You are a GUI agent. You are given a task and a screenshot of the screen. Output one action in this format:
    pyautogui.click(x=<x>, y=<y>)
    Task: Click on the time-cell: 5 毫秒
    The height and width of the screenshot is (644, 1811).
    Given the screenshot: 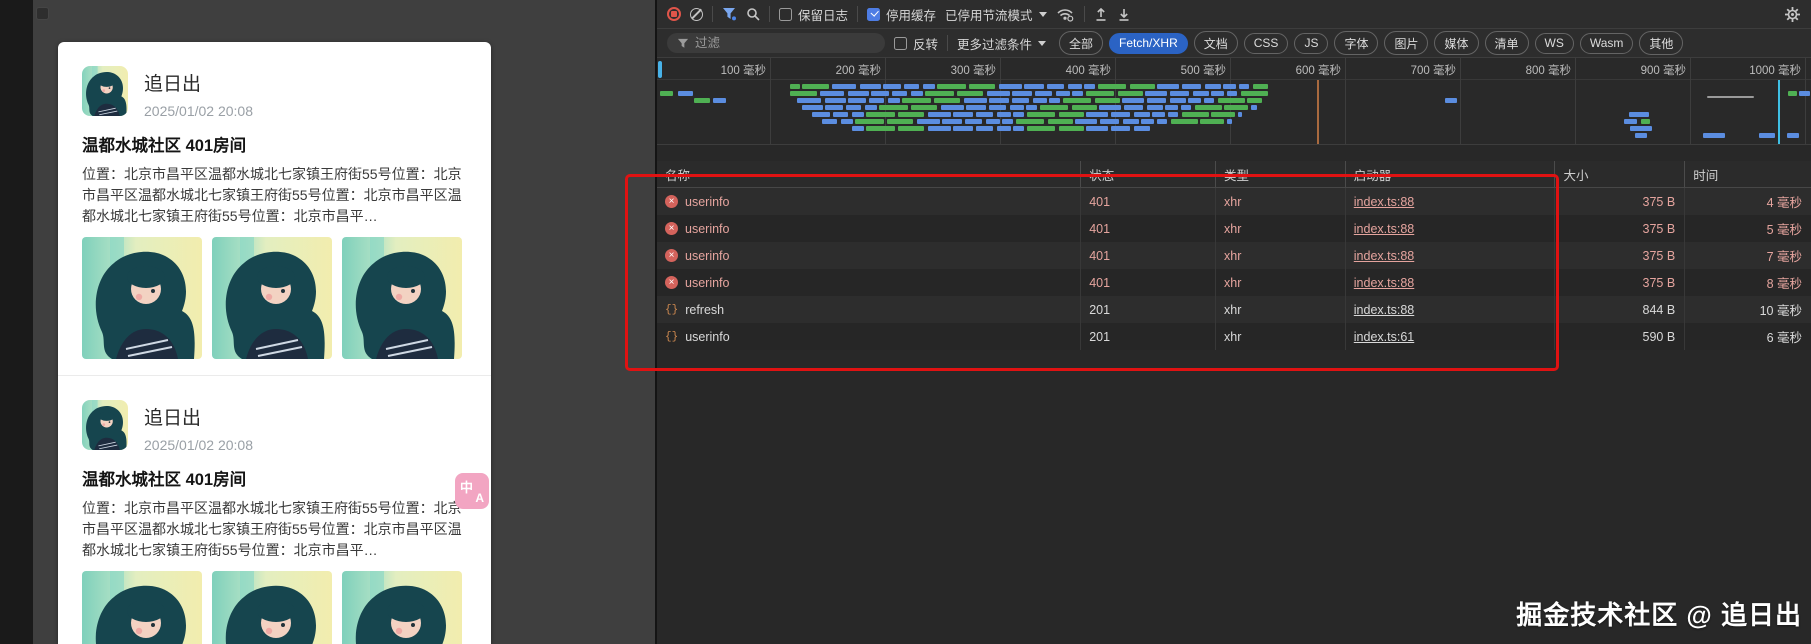 What is the action you would take?
    pyautogui.click(x=1784, y=230)
    